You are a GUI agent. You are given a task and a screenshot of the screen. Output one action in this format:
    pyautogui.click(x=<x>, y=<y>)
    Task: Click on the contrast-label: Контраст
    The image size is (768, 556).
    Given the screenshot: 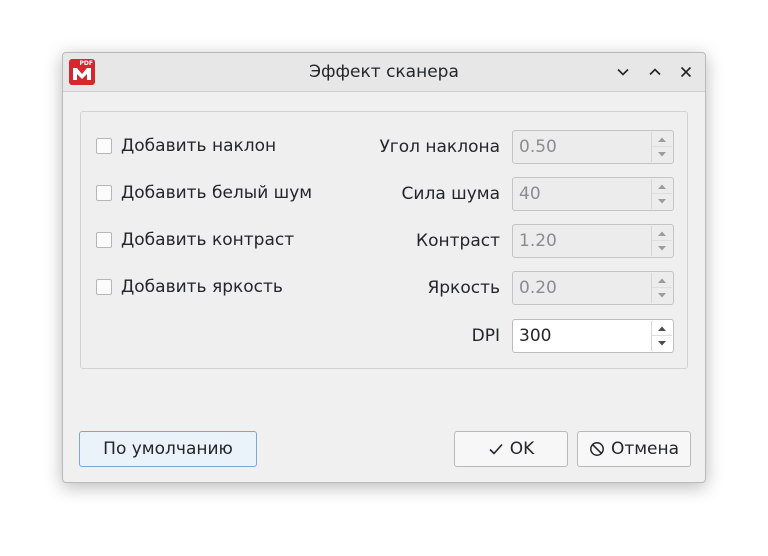 What is the action you would take?
    pyautogui.click(x=458, y=241)
    